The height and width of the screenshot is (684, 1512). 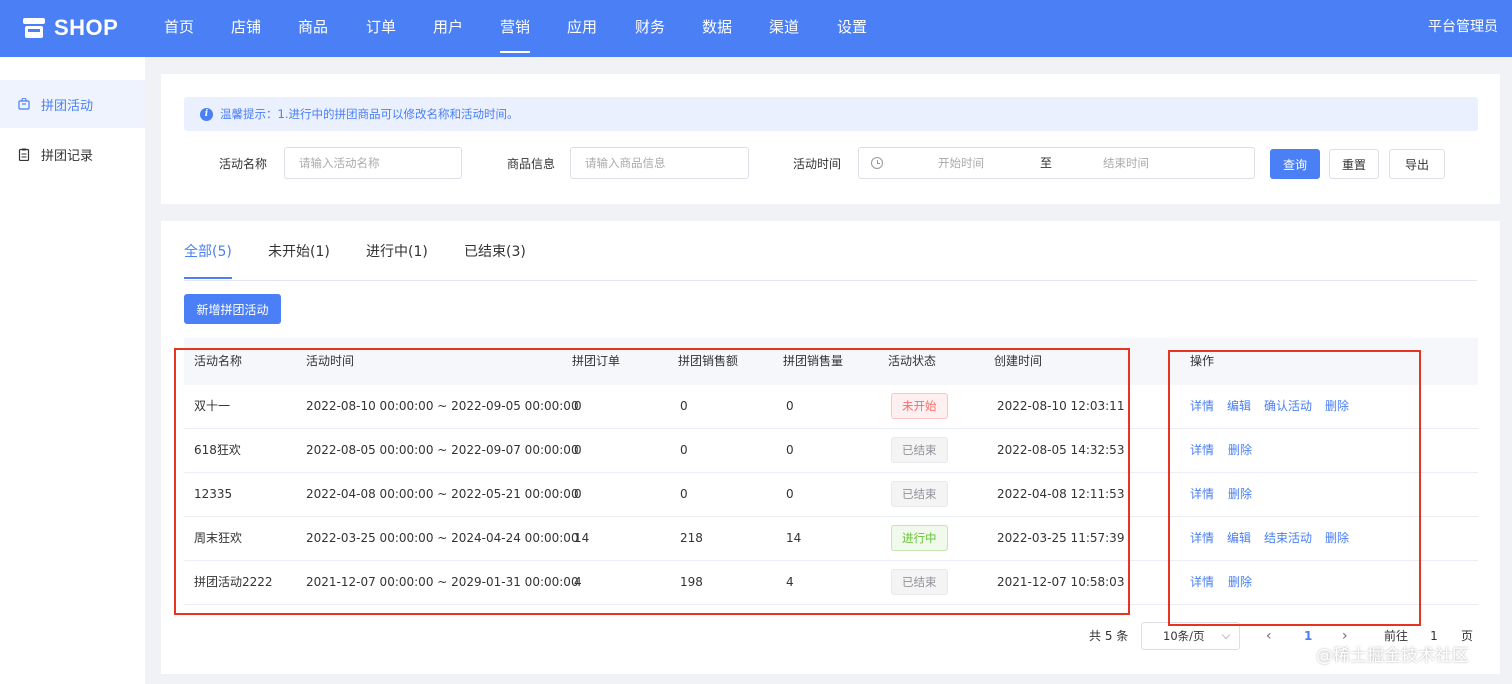 What do you see at coordinates (1269, 636) in the screenshot?
I see `prev-page-button: ‹` at bounding box center [1269, 636].